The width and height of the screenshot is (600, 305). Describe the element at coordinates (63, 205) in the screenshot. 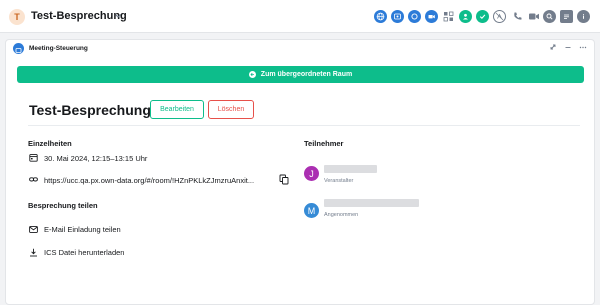

I see `share-heading: Besprechung teilen` at that location.